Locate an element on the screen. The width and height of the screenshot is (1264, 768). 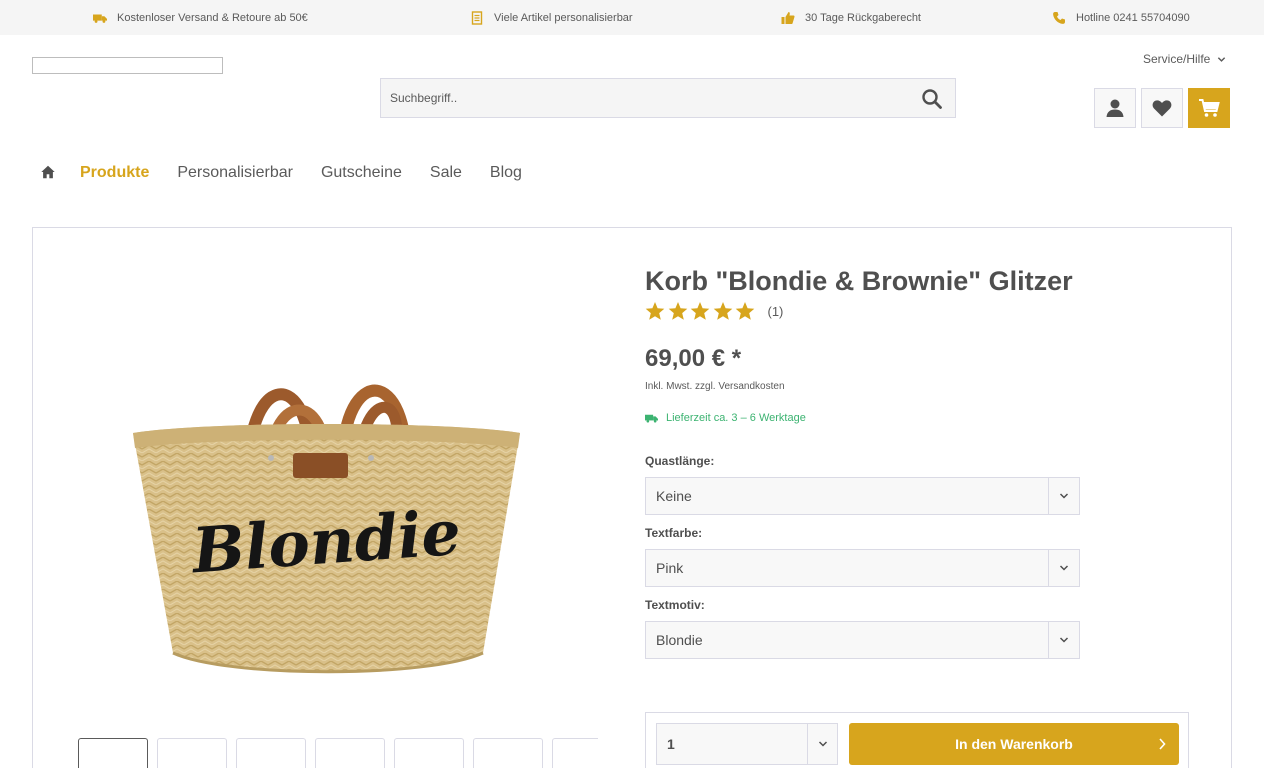
search-bar is located at coordinates (668, 98).